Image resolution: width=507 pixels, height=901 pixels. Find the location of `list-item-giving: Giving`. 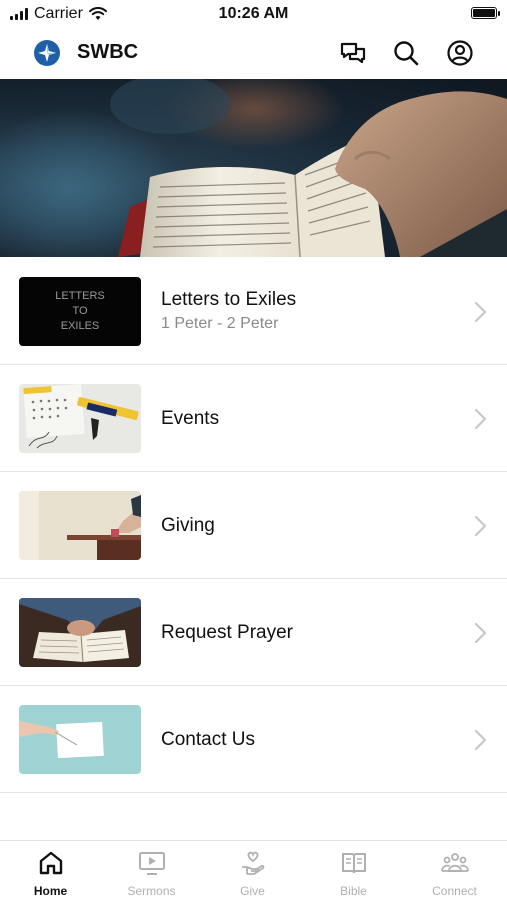

list-item-giving: Giving is located at coordinates (253, 525).